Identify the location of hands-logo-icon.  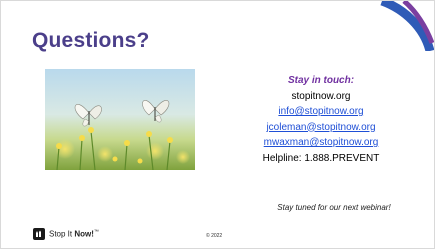
(39, 234).